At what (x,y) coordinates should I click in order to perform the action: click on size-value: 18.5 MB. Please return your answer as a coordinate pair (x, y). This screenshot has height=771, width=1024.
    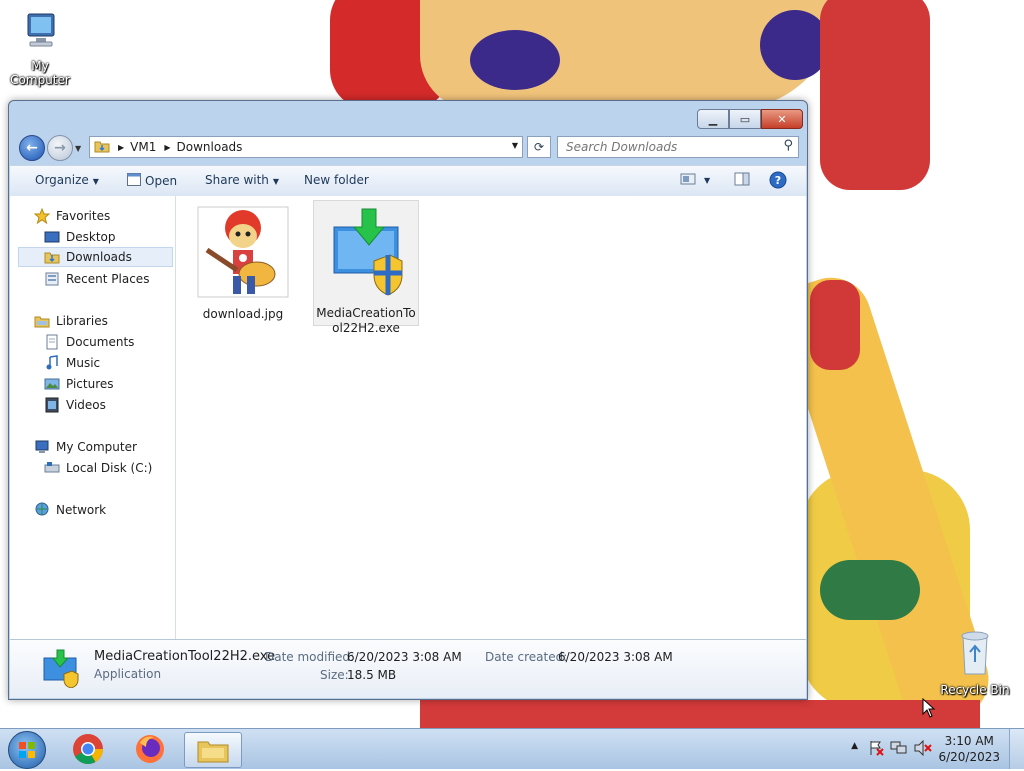
    Looking at the image, I should click on (372, 675).